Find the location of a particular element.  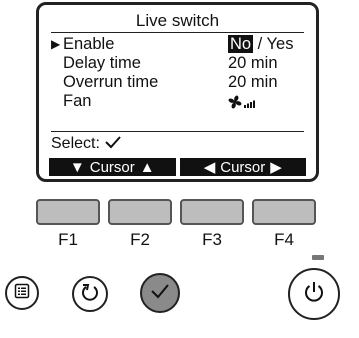

select-label: Select: is located at coordinates (75, 143).